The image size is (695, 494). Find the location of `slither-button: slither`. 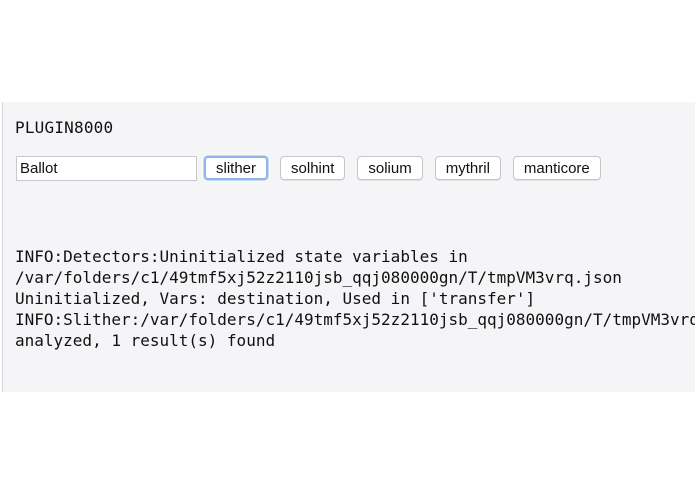

slither-button: slither is located at coordinates (236, 168).